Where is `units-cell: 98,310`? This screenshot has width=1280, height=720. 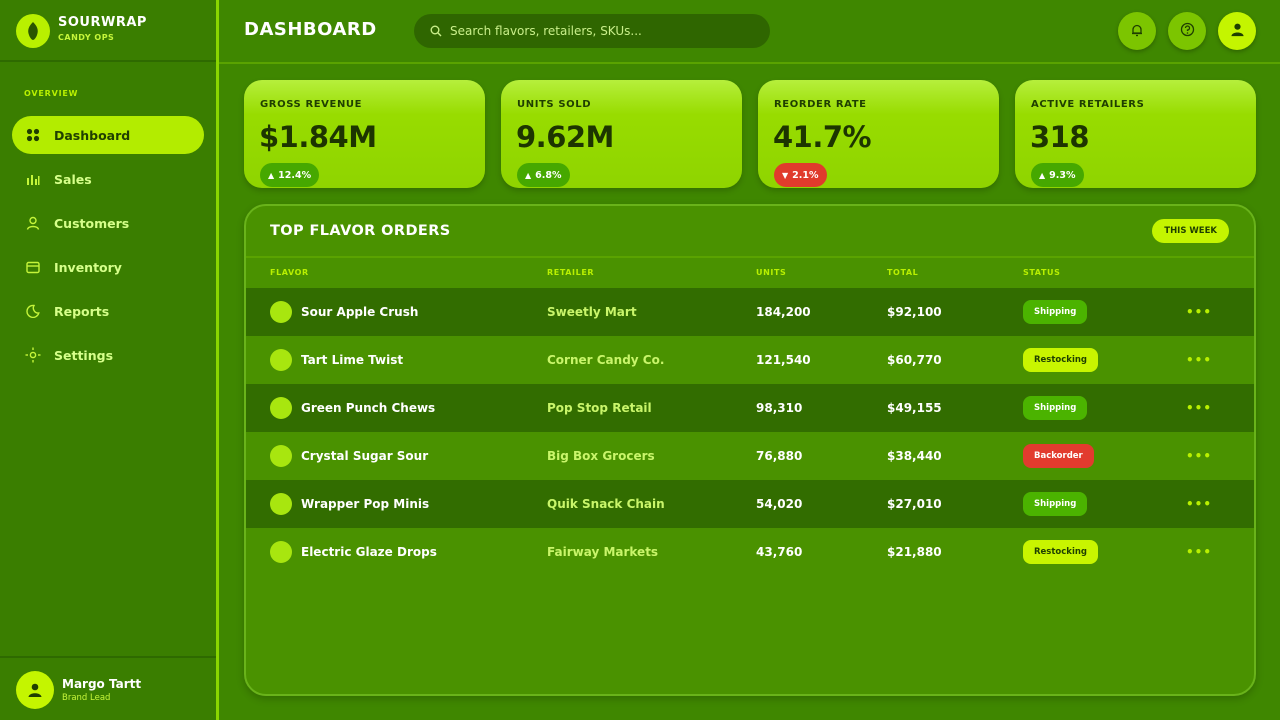
units-cell: 98,310 is located at coordinates (779, 408).